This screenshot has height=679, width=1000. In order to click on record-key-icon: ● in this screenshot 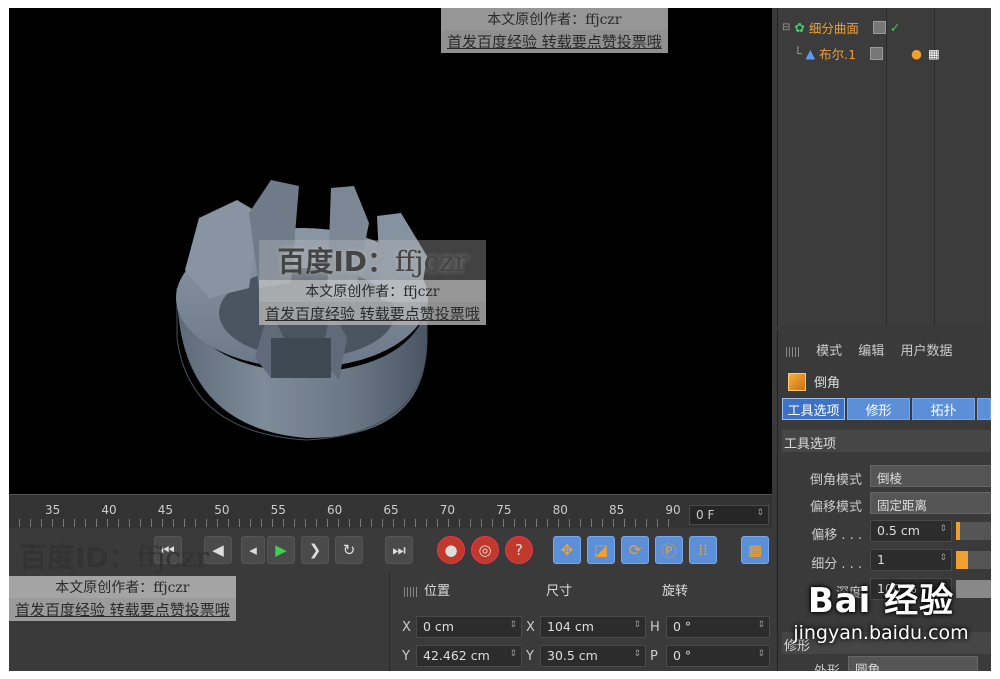, I will do `click(451, 550)`.